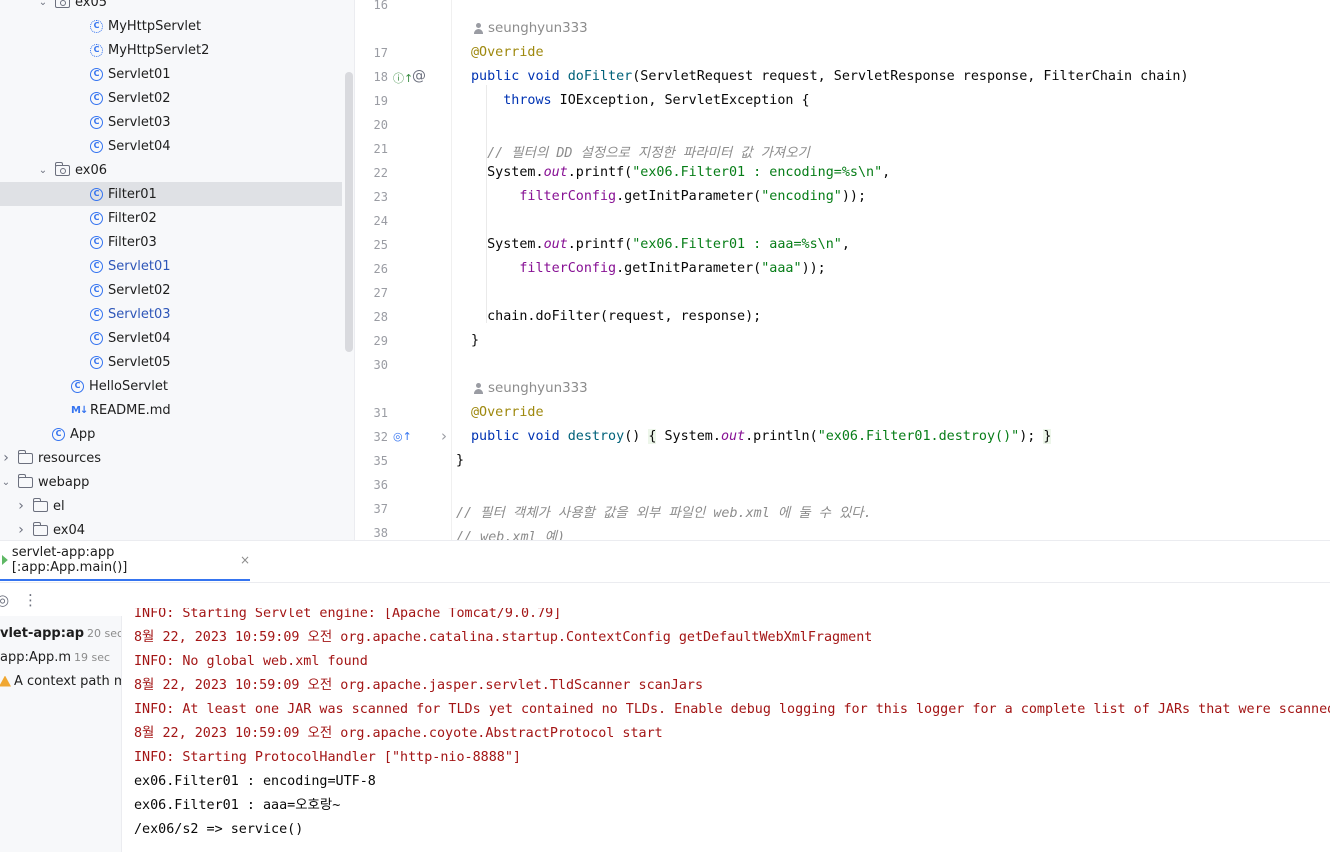 Image resolution: width=1330 pixels, height=852 pixels. What do you see at coordinates (380, 413) in the screenshot?
I see `line-number: 31` at bounding box center [380, 413].